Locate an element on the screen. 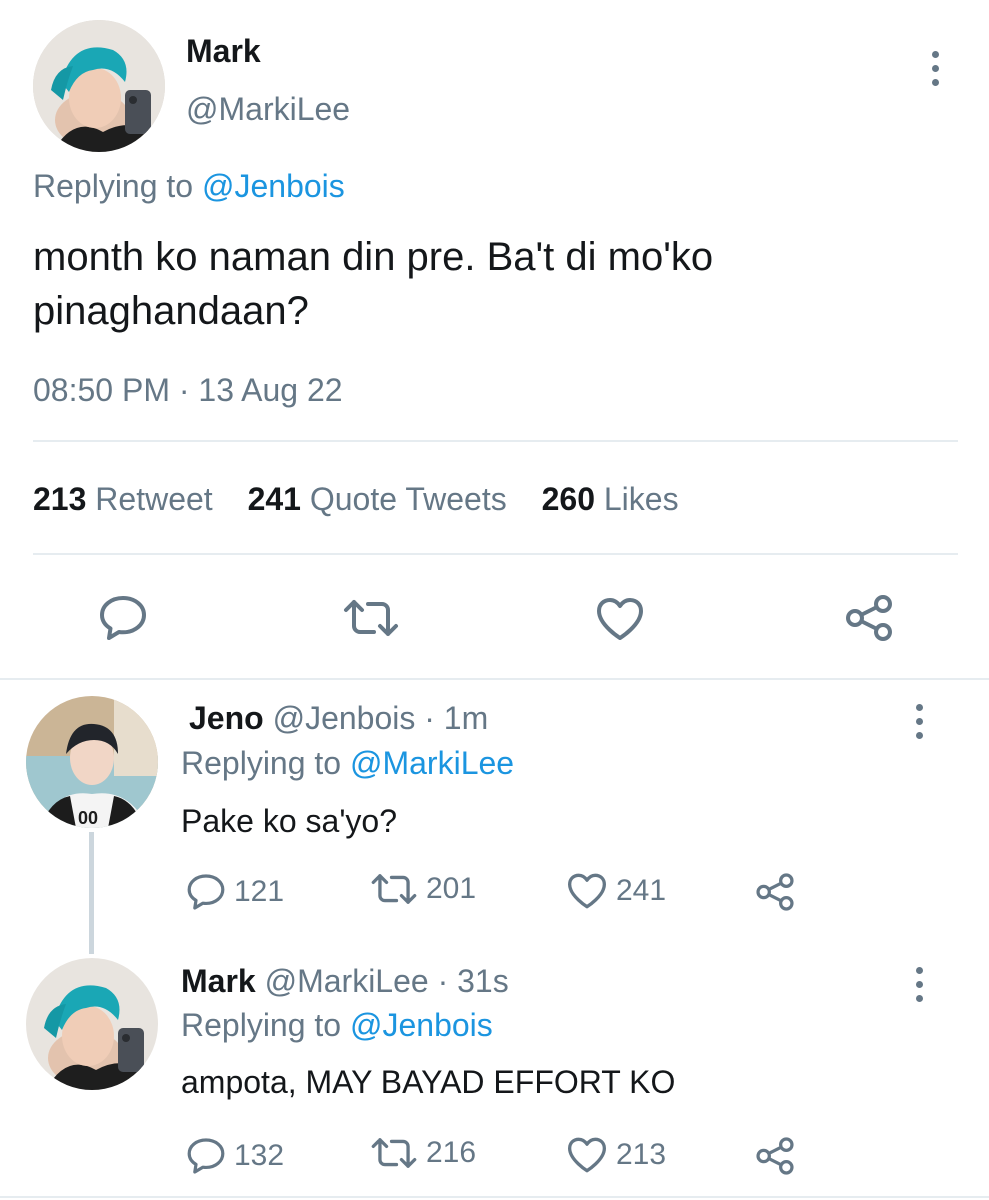  author-handle: @MarkiLee is located at coordinates (268, 109).